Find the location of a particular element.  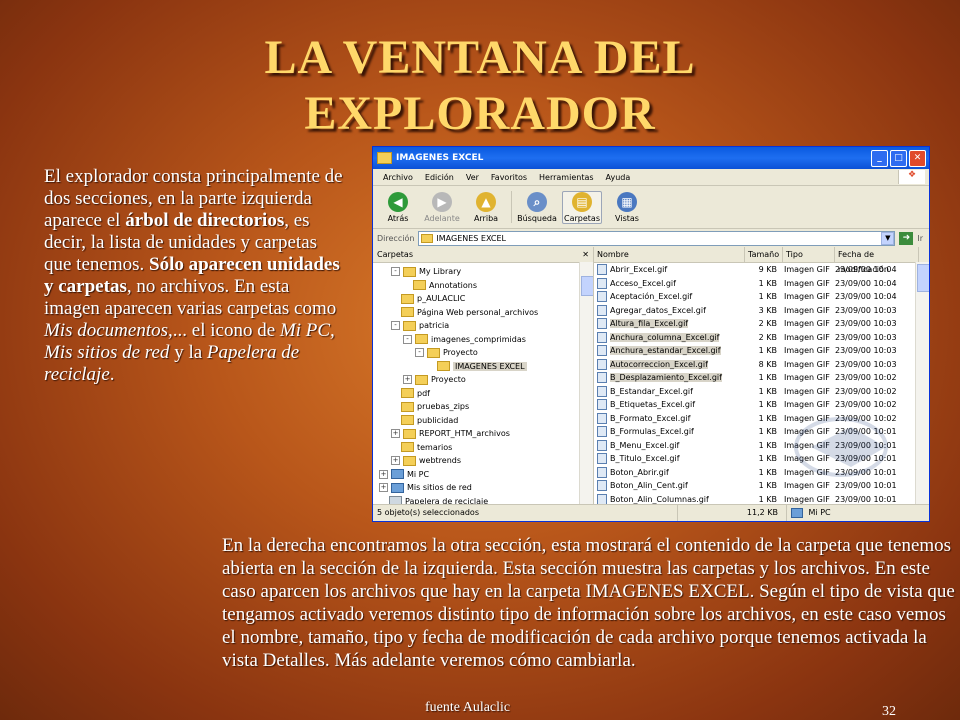

toolbar-search-button: ⌕ Búsqueda is located at coordinates (537, 207).